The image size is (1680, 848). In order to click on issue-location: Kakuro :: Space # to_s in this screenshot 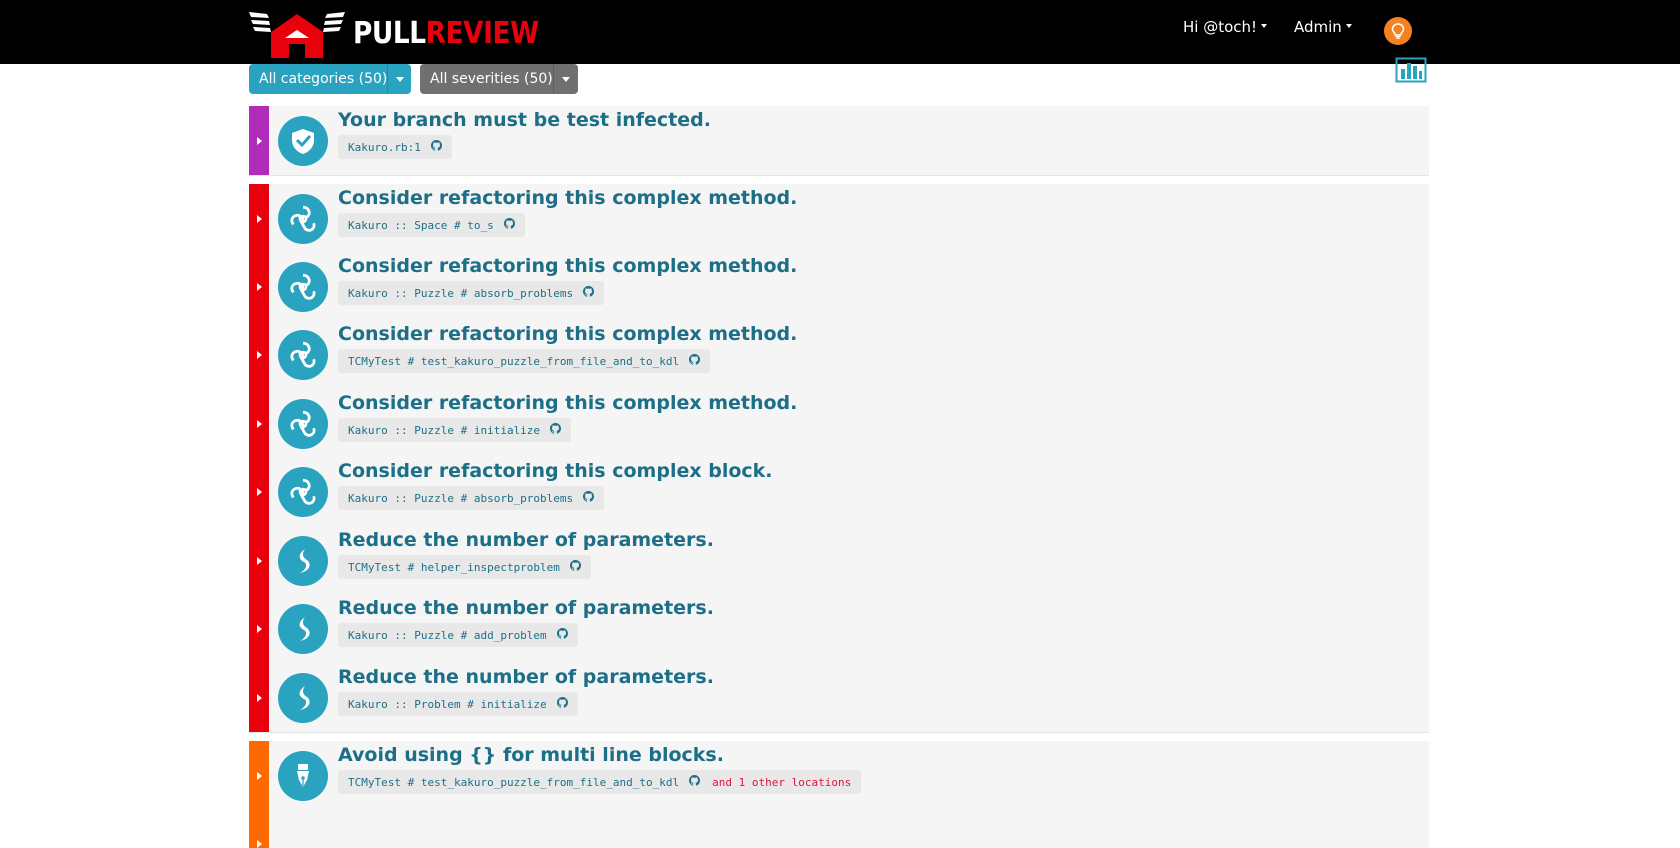, I will do `click(431, 225)`.